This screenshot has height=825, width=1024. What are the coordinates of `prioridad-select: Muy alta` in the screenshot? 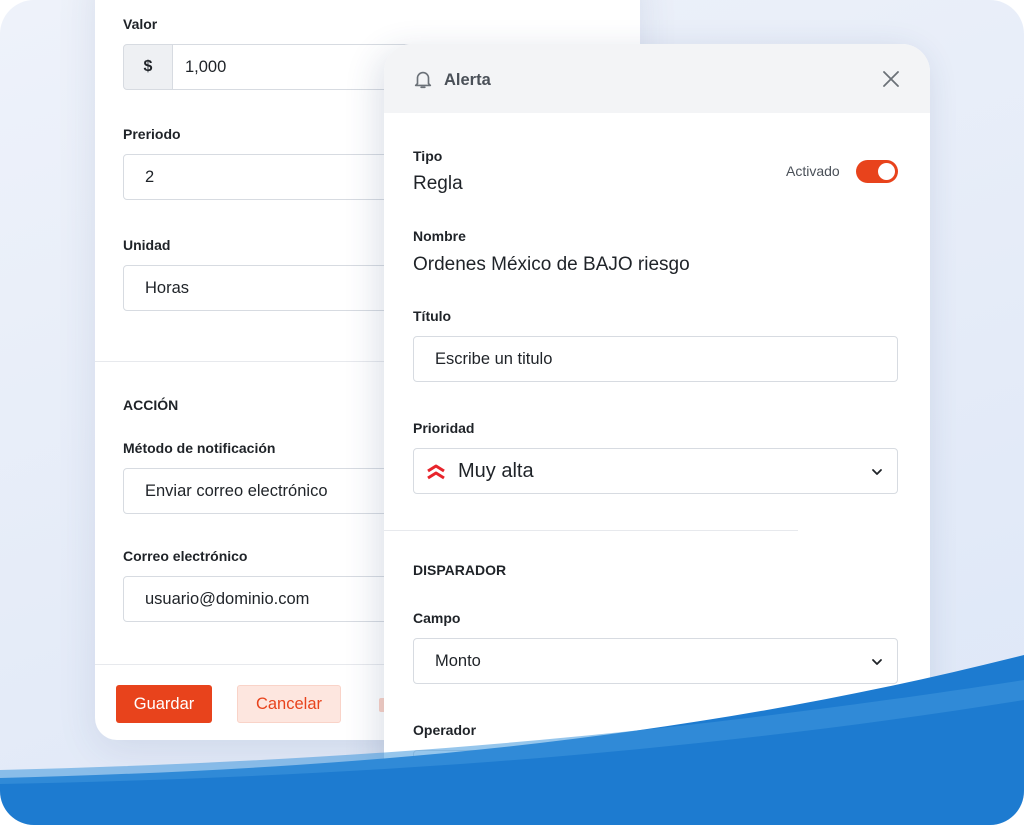 It's located at (655, 471).